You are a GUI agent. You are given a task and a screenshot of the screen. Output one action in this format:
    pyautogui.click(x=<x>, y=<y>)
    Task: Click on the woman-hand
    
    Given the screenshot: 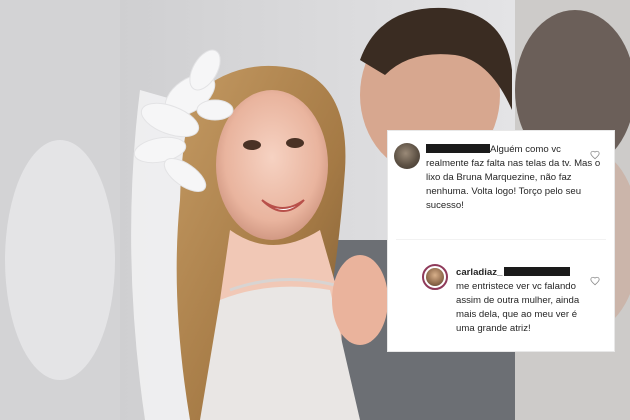 What is the action you would take?
    pyautogui.click(x=360, y=300)
    